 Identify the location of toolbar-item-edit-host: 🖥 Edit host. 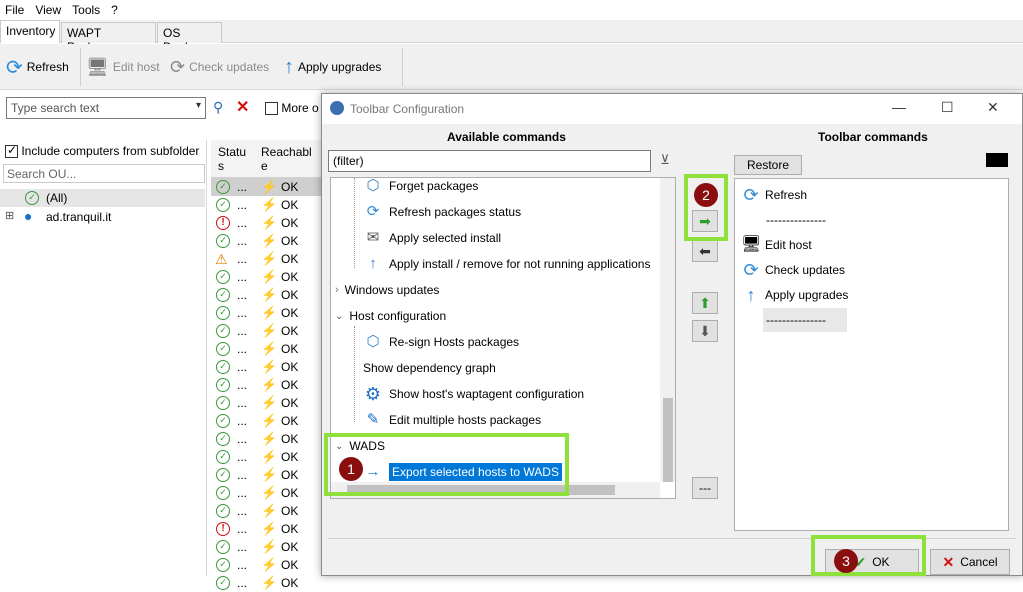
(776, 245).